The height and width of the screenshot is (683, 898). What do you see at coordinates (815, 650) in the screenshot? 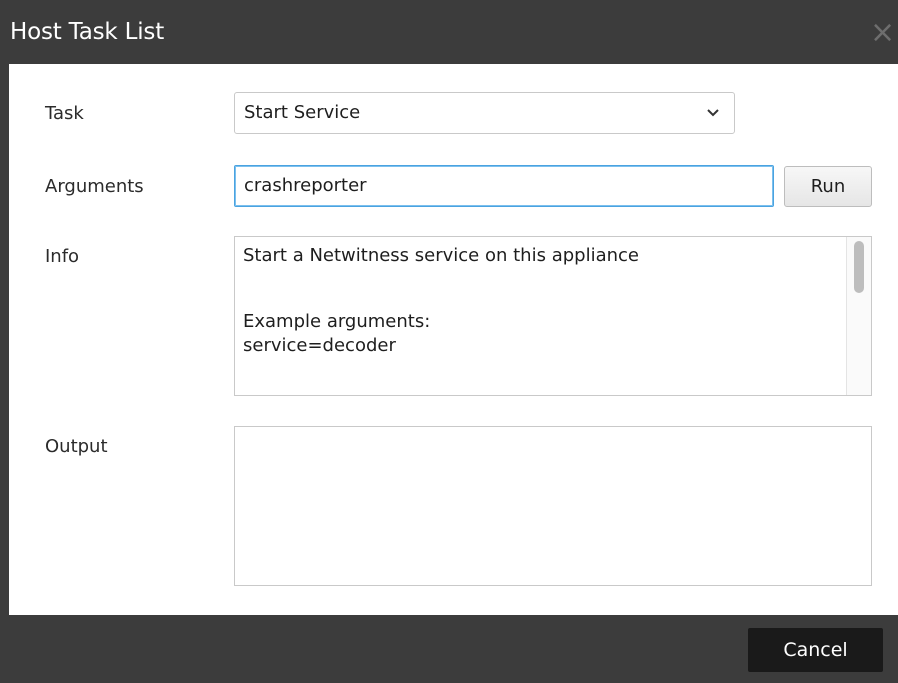
I see `cancel-button: Cancel` at bounding box center [815, 650].